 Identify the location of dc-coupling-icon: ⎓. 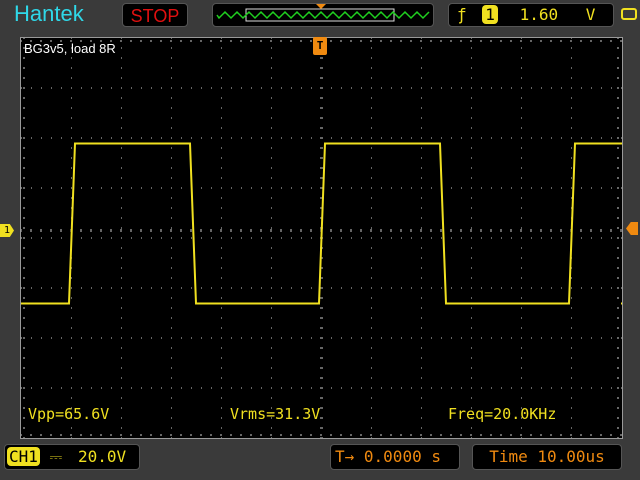
(56, 456).